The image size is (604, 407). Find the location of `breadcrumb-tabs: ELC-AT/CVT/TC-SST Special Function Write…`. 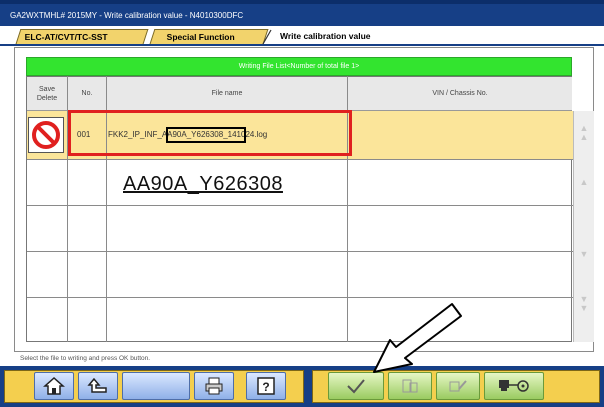

breadcrumb-tabs: ELC-AT/CVT/TC-SST Special Function Write… is located at coordinates (302, 36).